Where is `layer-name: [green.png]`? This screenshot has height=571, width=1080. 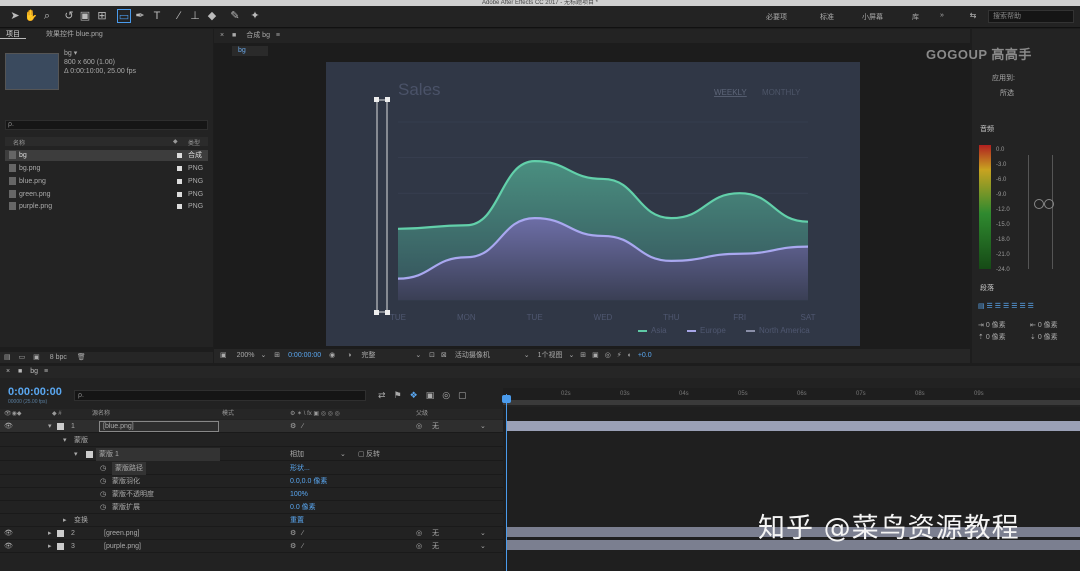
layer-name: [green.png] is located at coordinates (121, 533).